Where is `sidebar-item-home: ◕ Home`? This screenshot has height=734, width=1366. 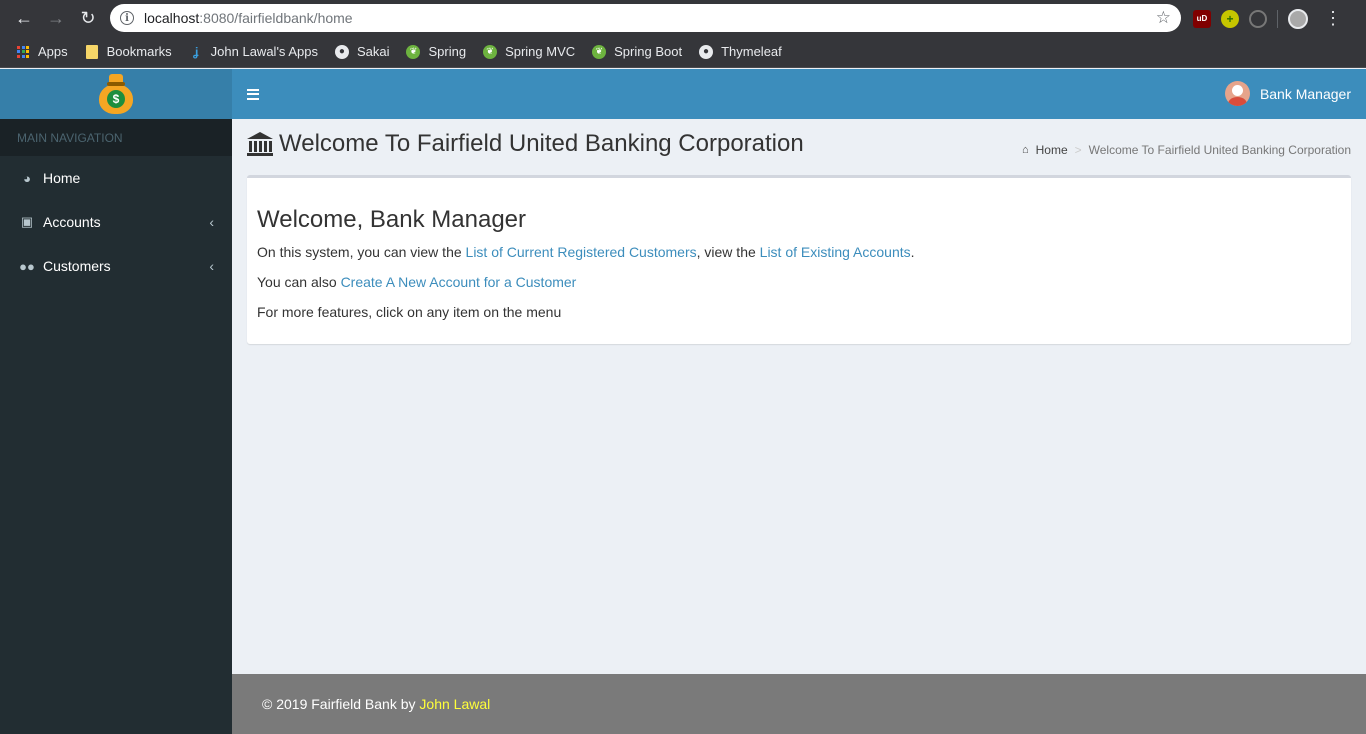 sidebar-item-home: ◕ Home is located at coordinates (116, 178).